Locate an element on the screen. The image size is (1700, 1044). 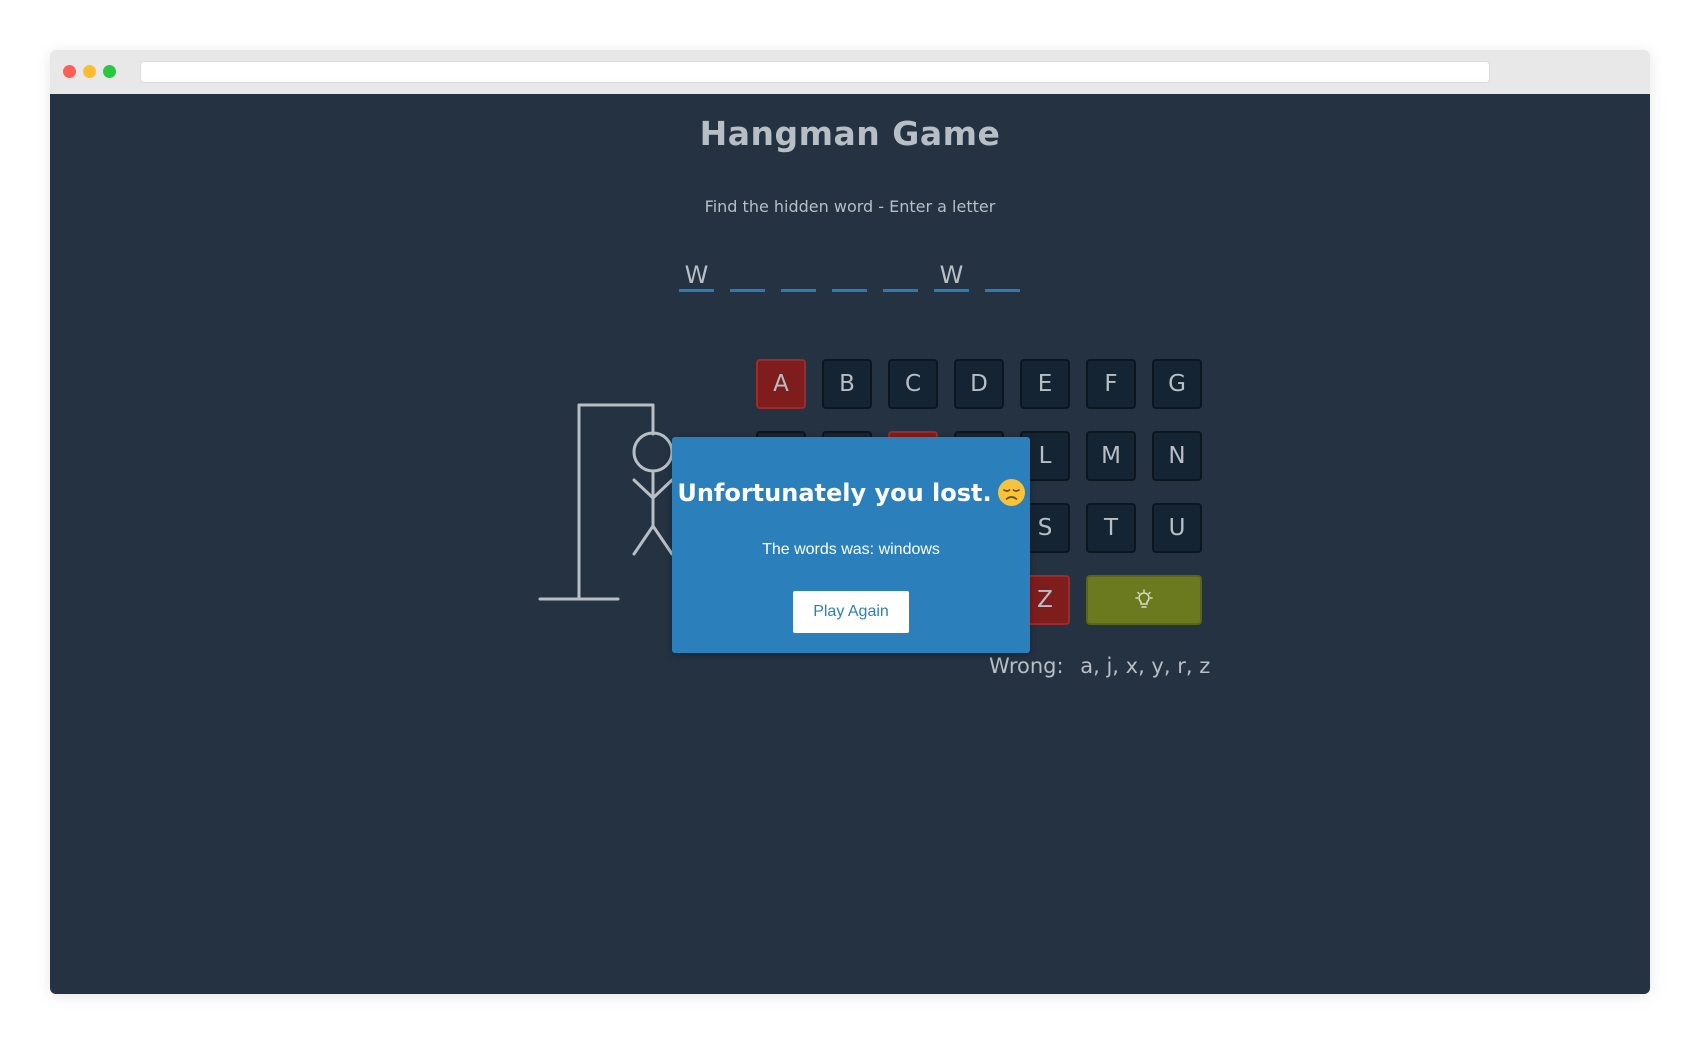
hint-button is located at coordinates (1144, 600).